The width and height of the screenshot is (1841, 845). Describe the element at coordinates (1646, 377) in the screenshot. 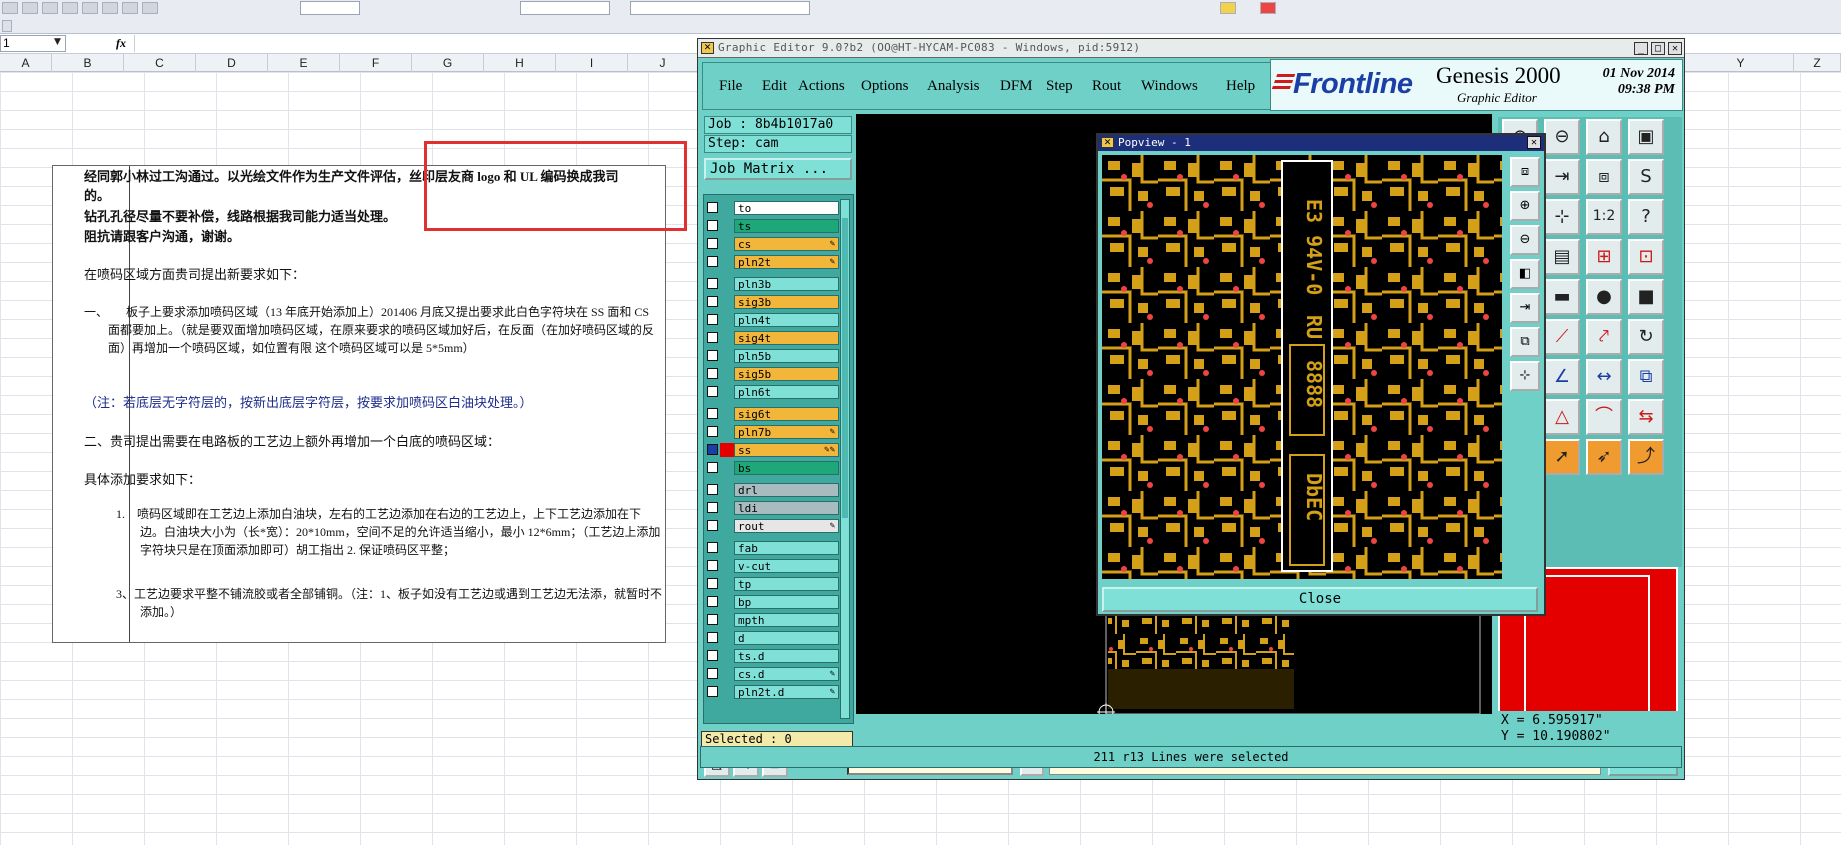

I see `pattern-icon: ⧉` at that location.